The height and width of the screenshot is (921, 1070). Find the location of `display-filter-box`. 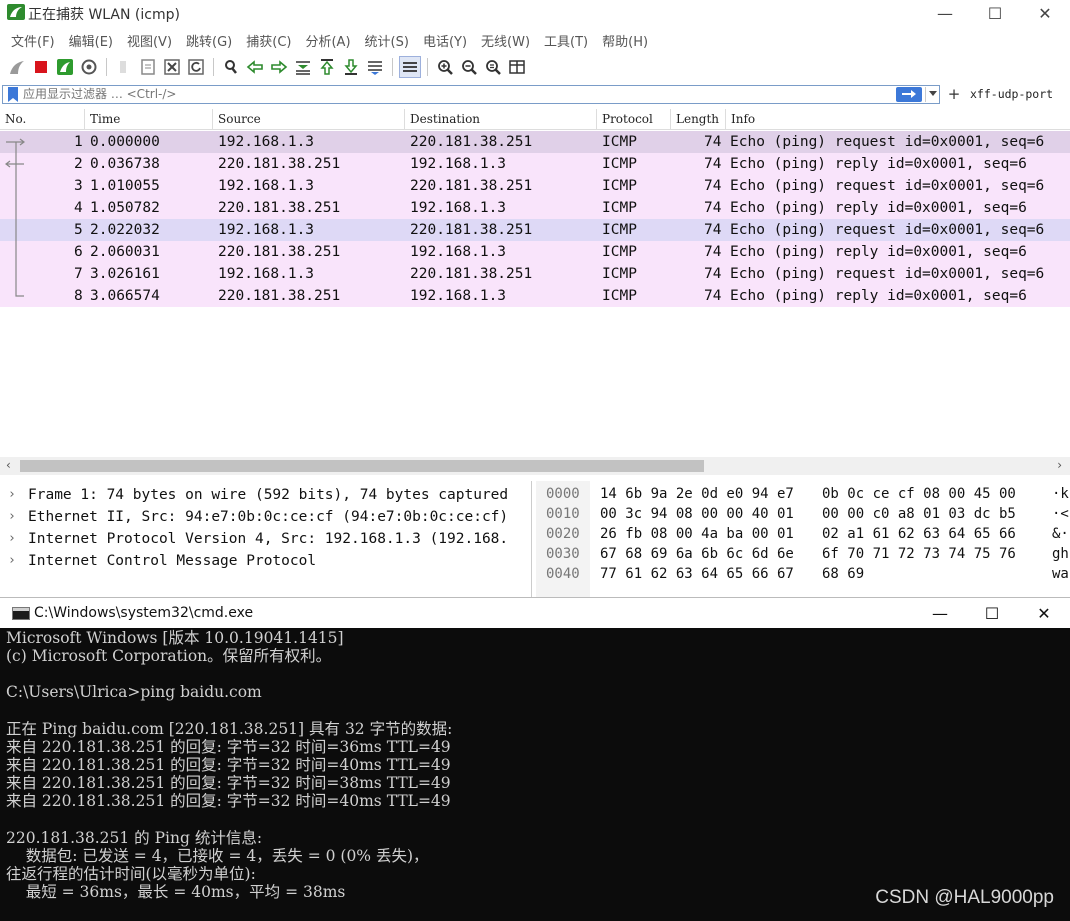

display-filter-box is located at coordinates (471, 94).